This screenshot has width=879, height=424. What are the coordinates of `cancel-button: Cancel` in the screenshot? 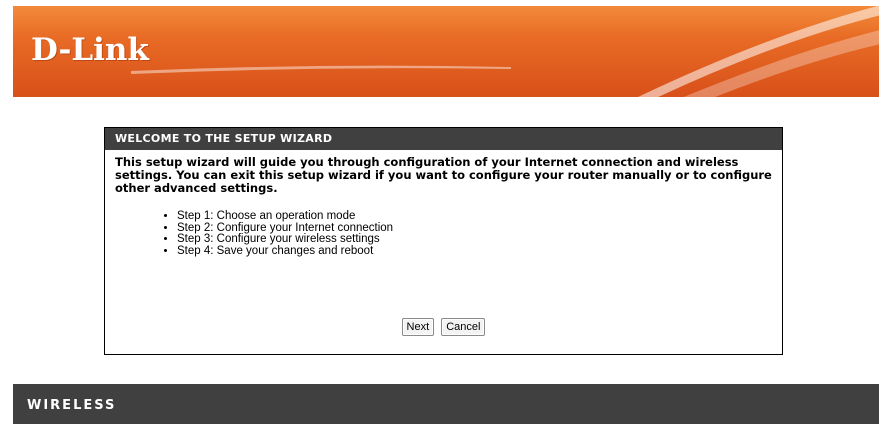 It's located at (463, 327).